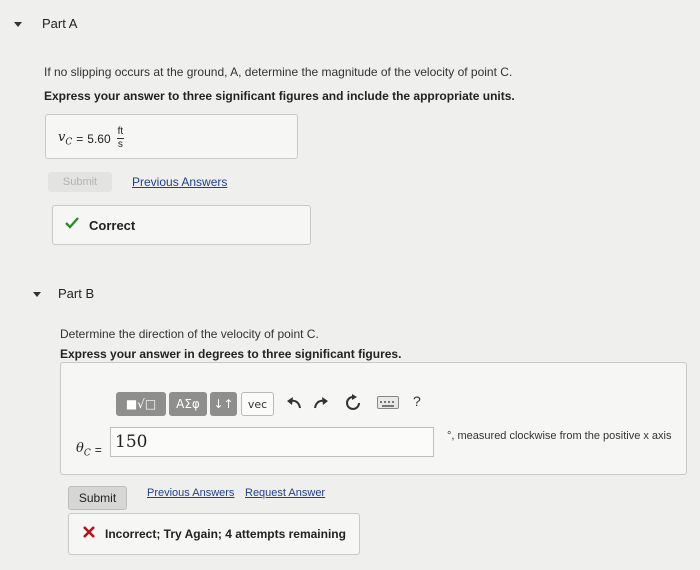 The height and width of the screenshot is (570, 700). What do you see at coordinates (112, 225) in the screenshot?
I see `part-a-feedback-text: Correct` at bounding box center [112, 225].